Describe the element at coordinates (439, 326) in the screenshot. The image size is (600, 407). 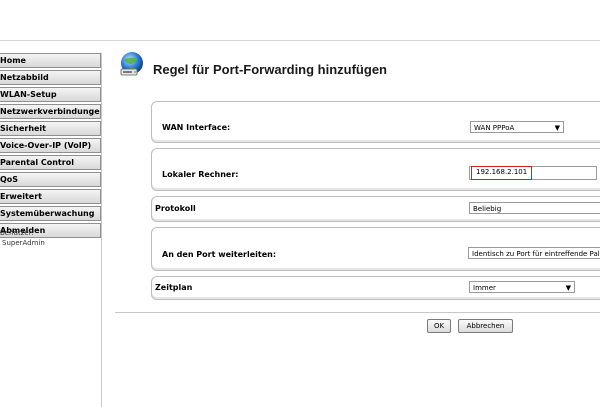
I see `ok-button: OK` at that location.